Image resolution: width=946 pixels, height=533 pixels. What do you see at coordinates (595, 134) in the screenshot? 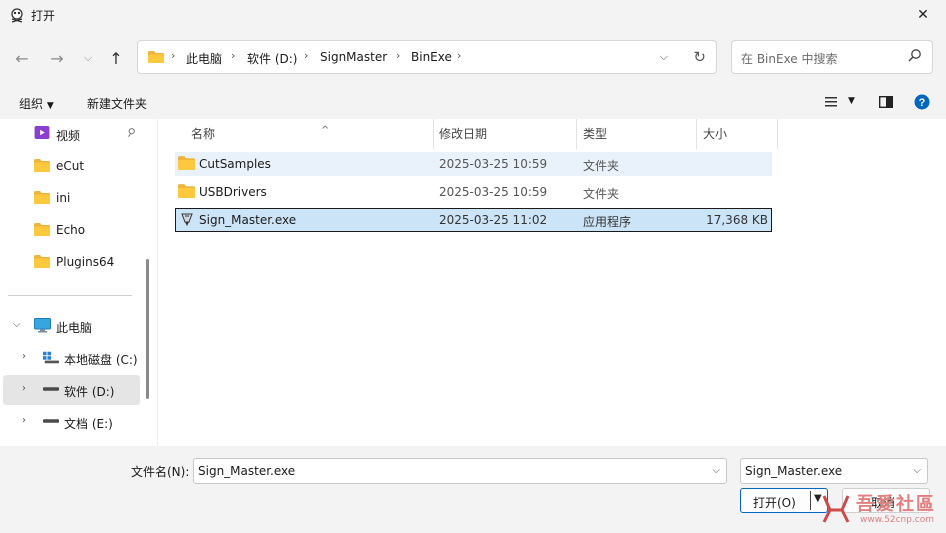
I see `column-header-label: 类型` at bounding box center [595, 134].